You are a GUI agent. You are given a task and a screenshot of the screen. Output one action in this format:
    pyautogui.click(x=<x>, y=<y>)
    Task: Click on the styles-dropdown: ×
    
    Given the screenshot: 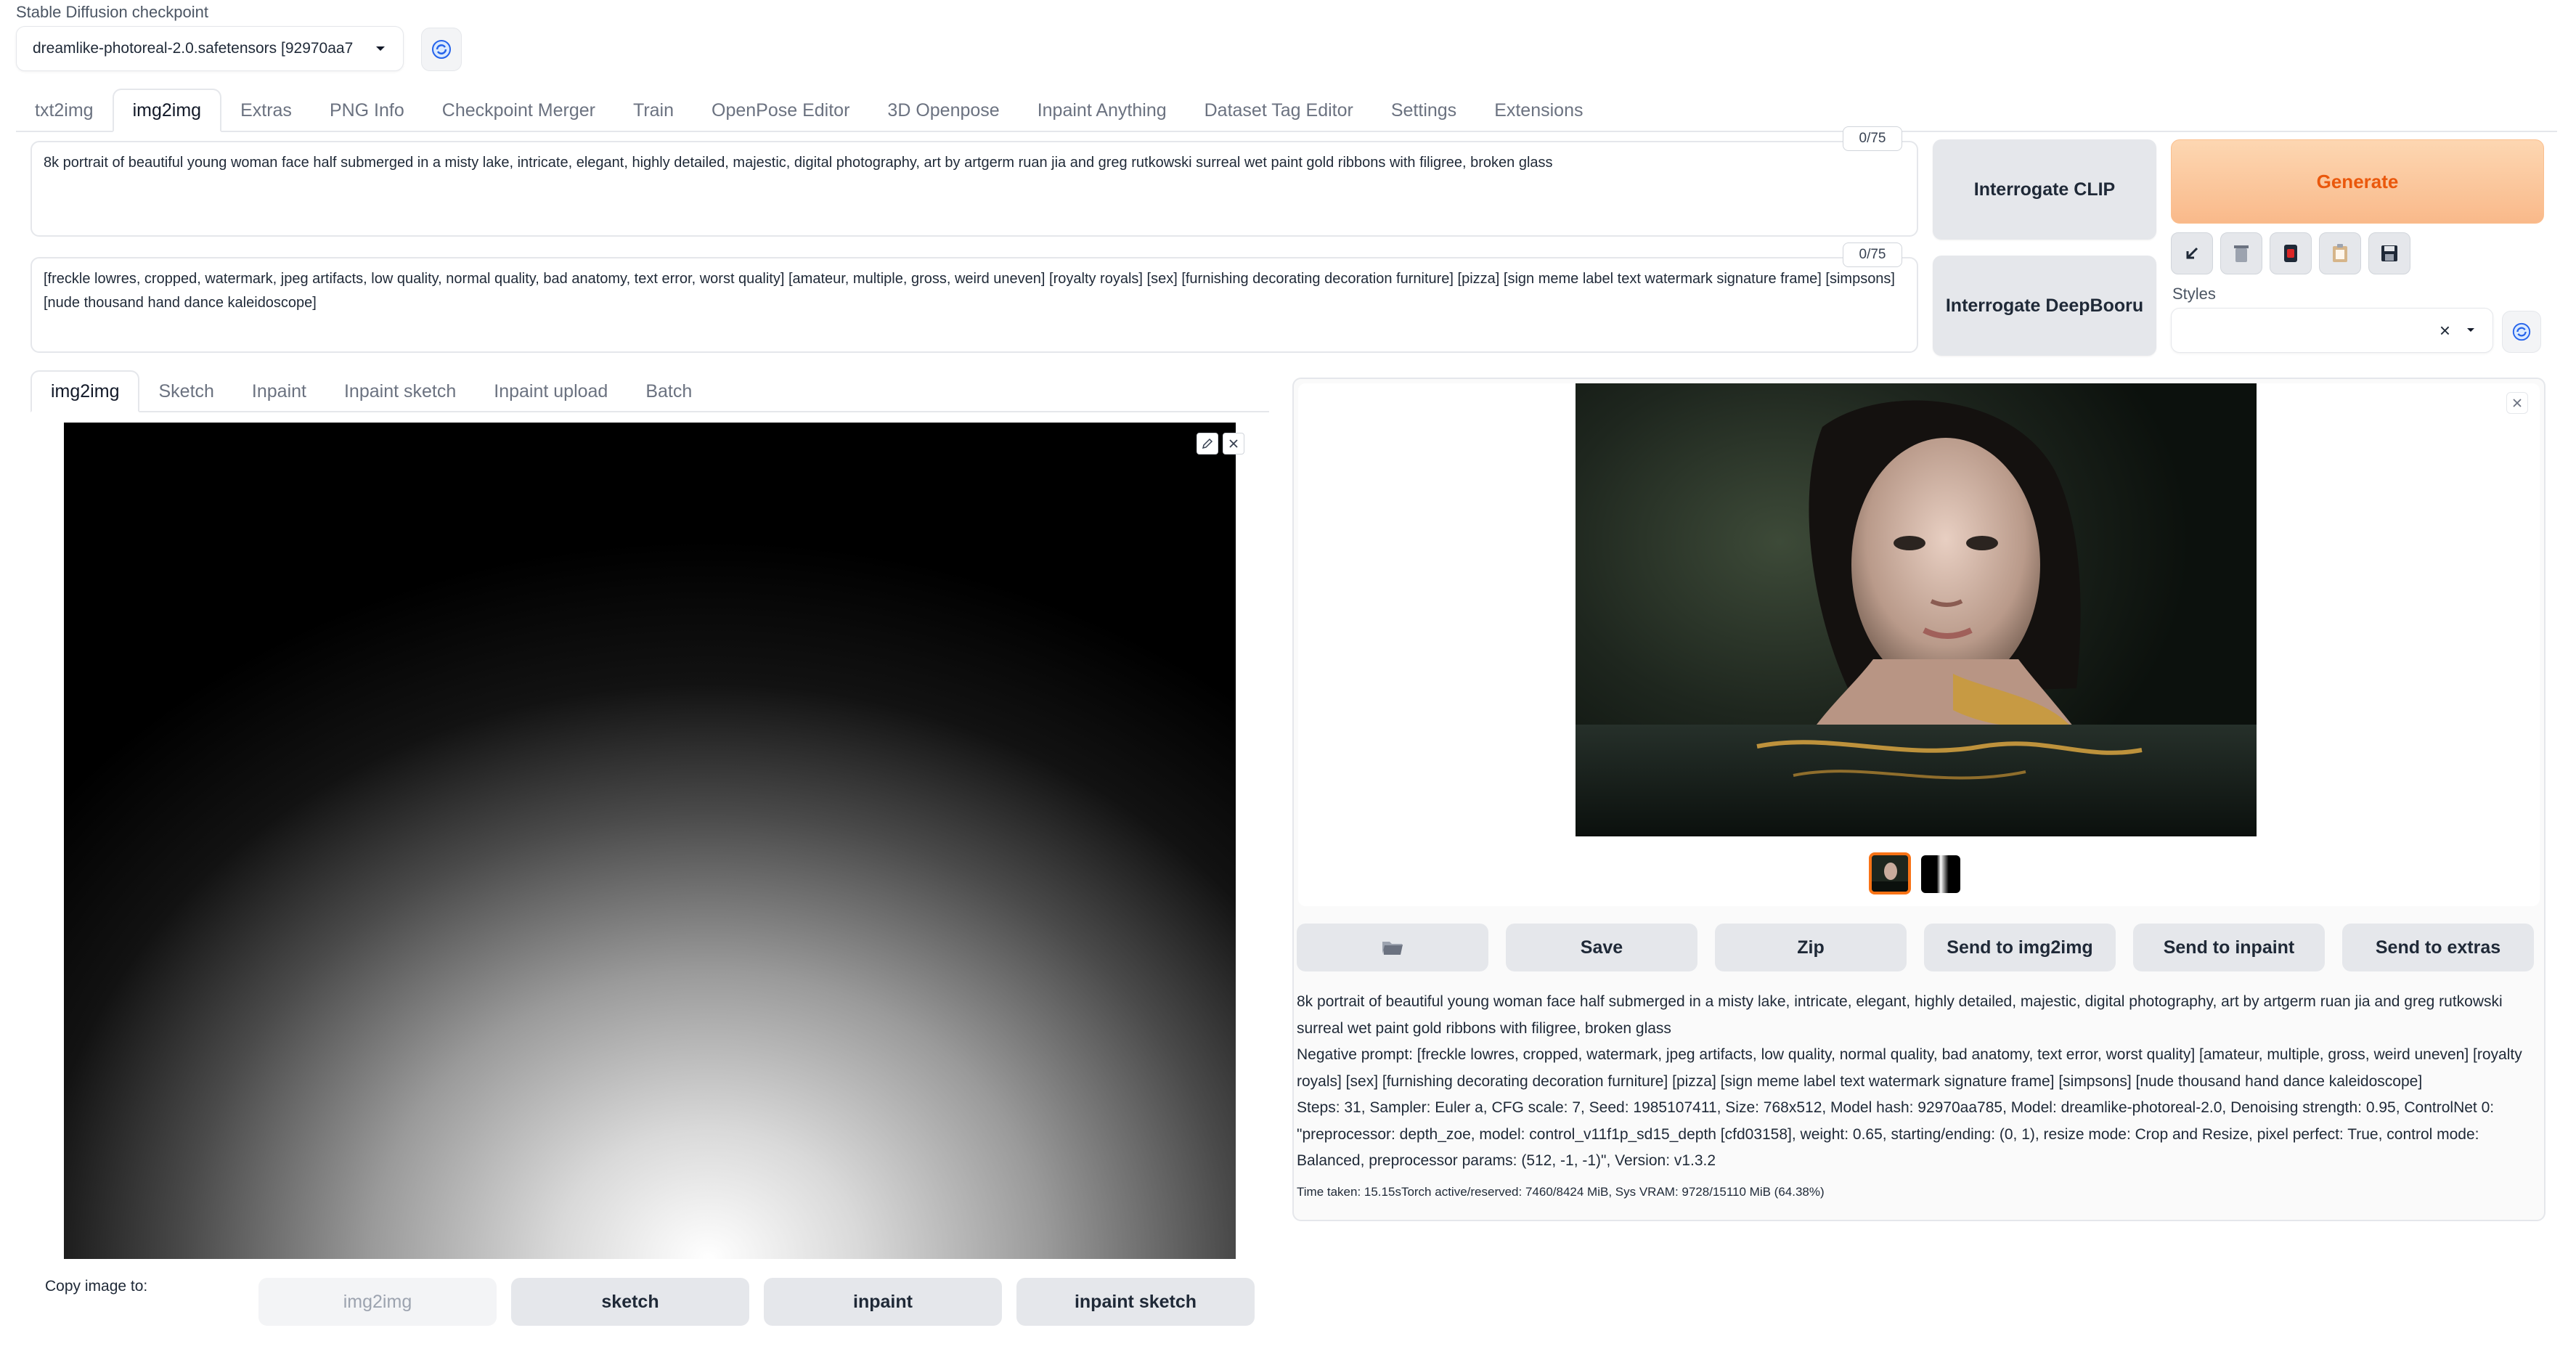 What is the action you would take?
    pyautogui.click(x=2332, y=330)
    